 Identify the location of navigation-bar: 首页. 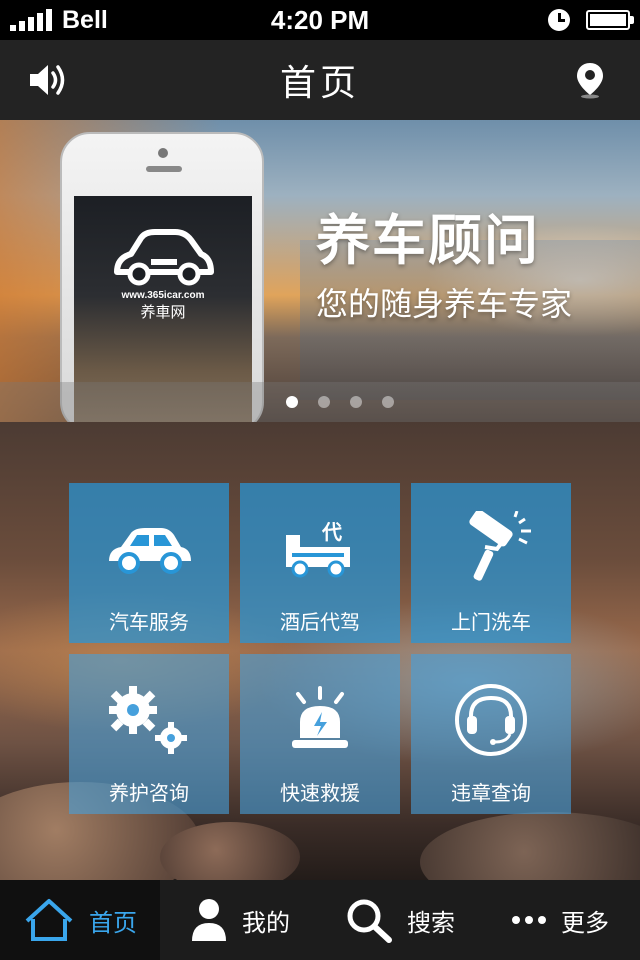
(320, 80).